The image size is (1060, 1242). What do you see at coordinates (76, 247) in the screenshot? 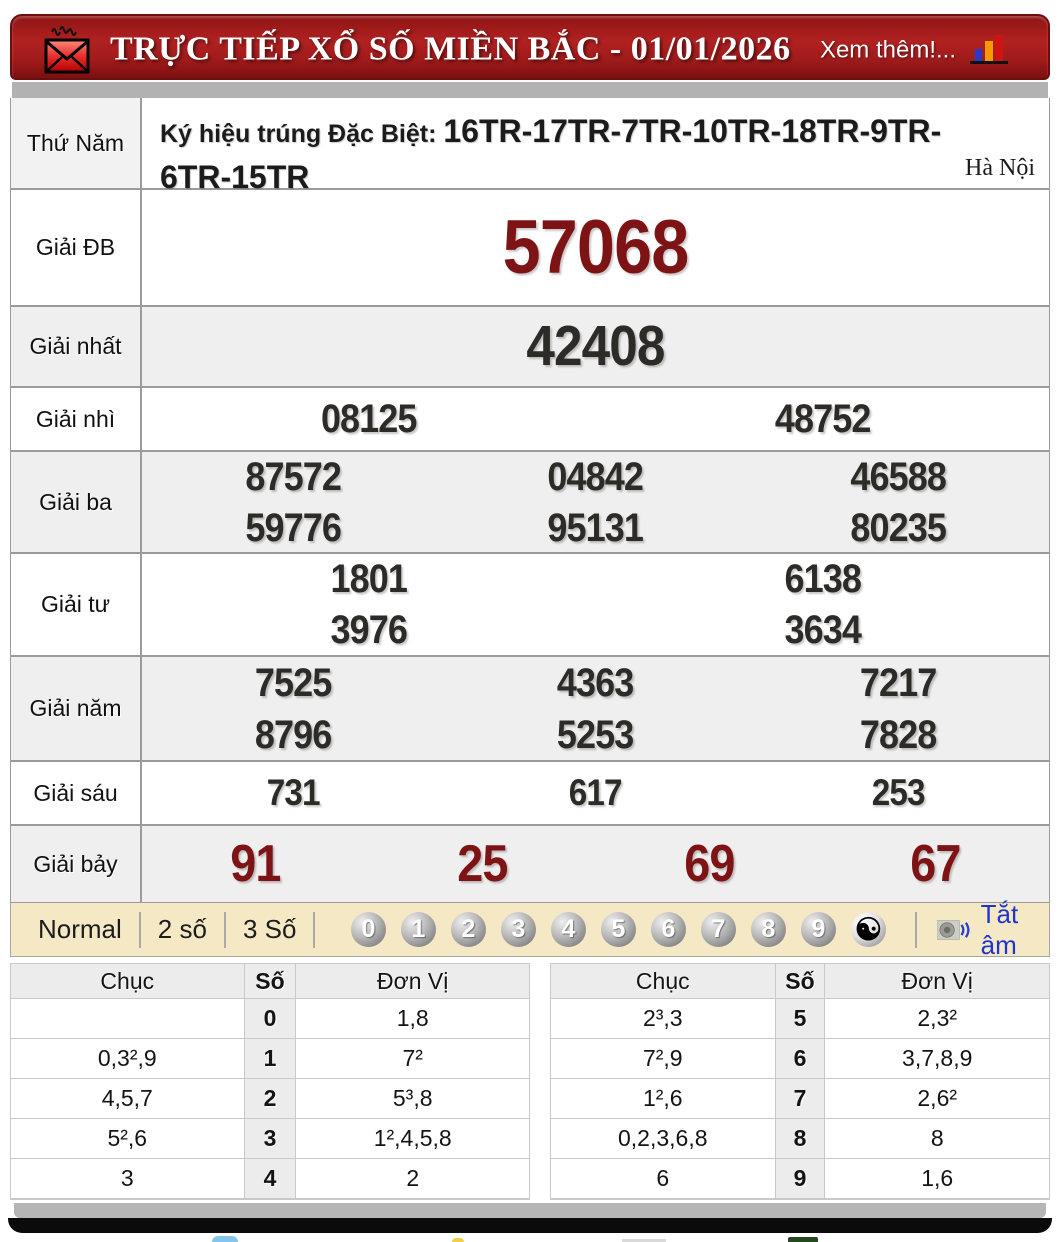
I see `prize-label: Giải ĐB` at bounding box center [76, 247].